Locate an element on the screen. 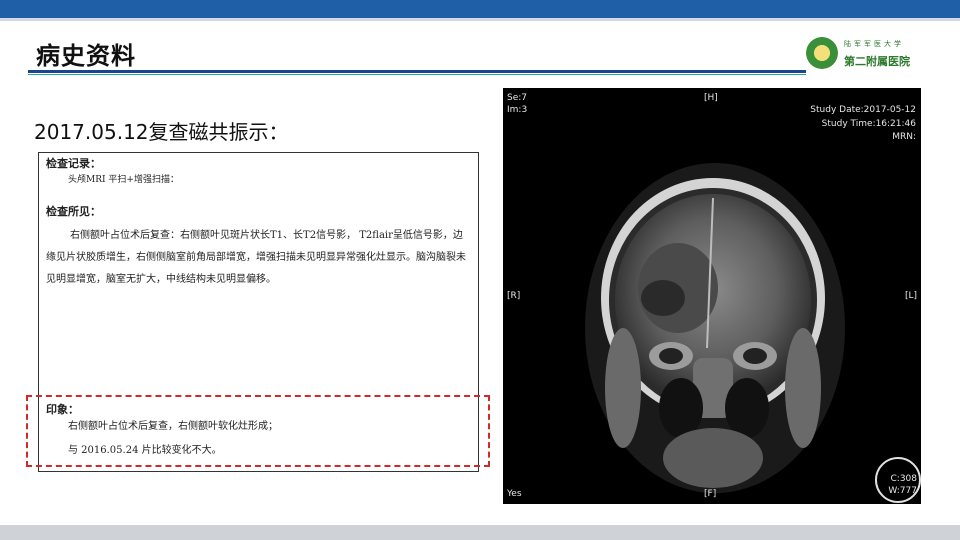 The image size is (960, 540). slide-title: 病史资料 is located at coordinates (86, 56).